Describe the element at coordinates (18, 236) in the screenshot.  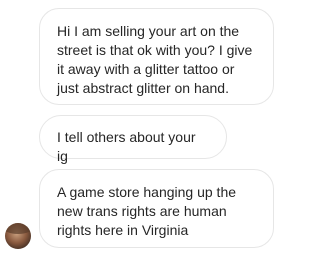
I see `sender-avatar` at that location.